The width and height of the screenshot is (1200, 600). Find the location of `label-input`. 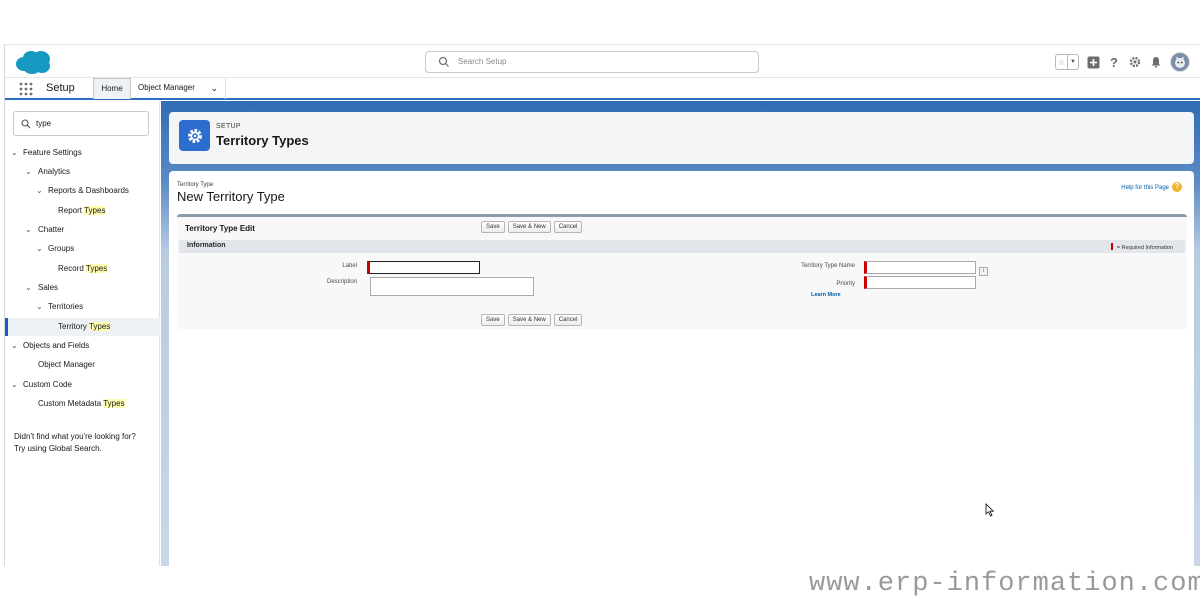

label-input is located at coordinates (423, 267).